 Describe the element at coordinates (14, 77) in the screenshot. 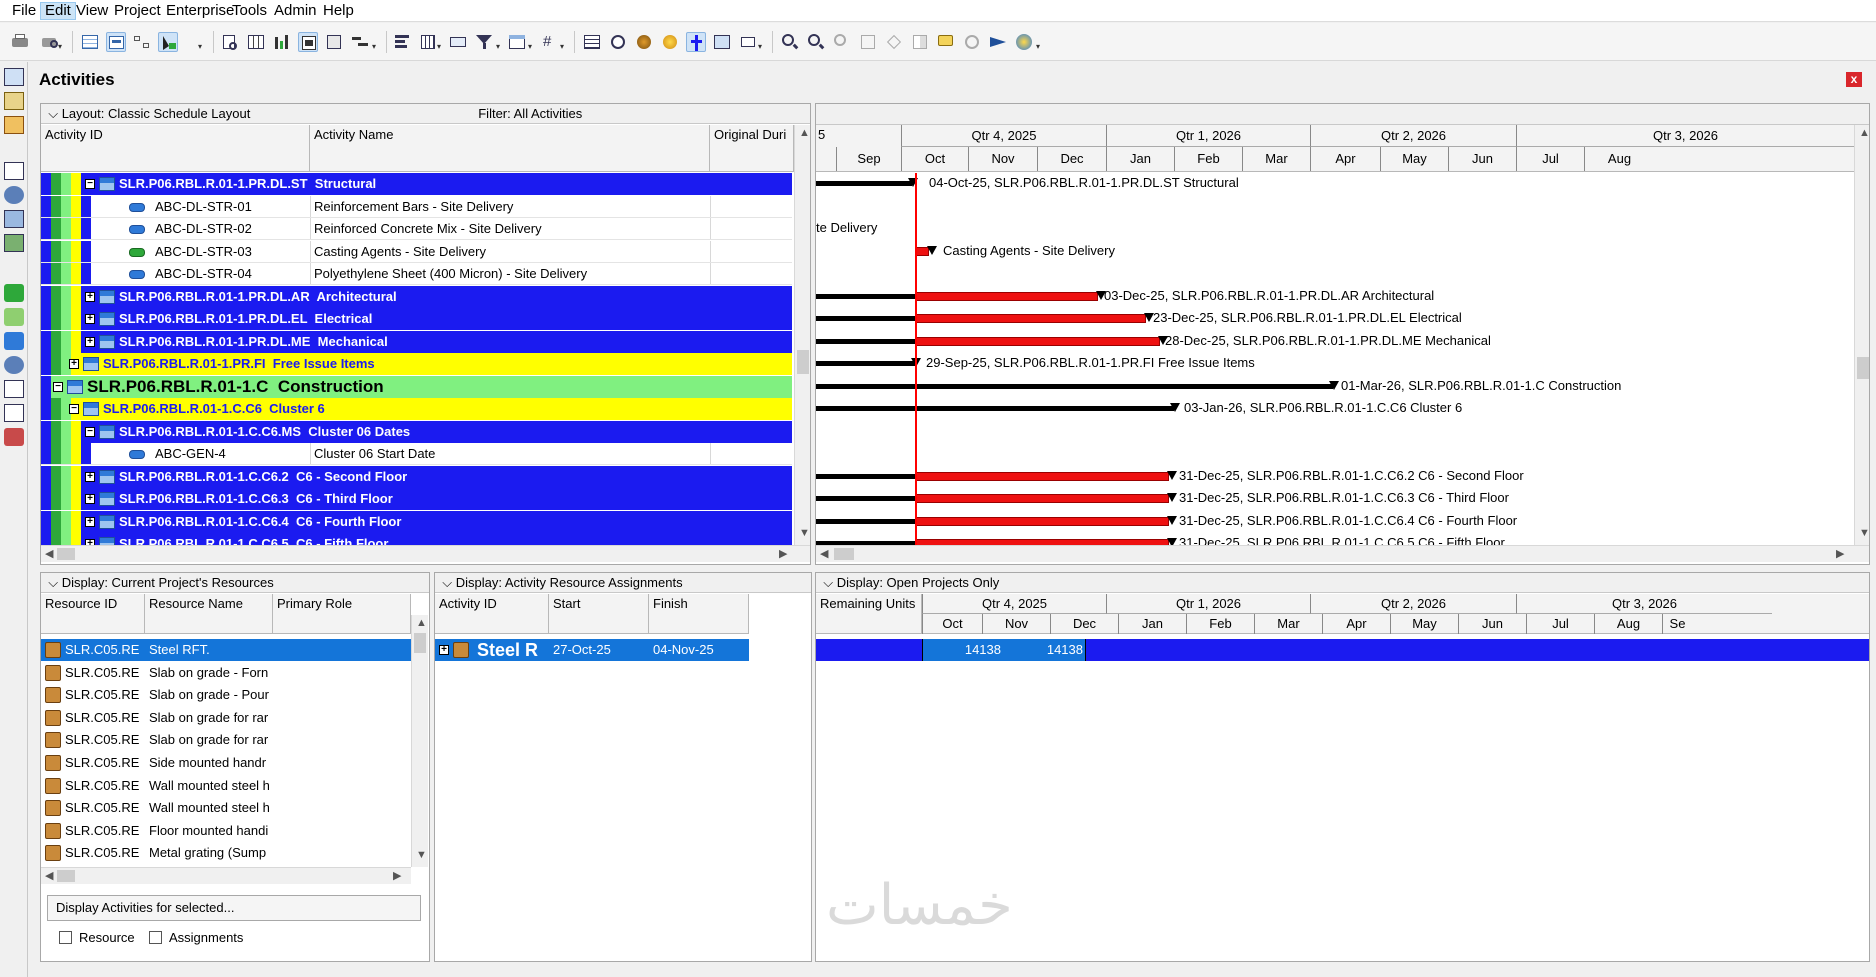

I see `projects-icon` at that location.